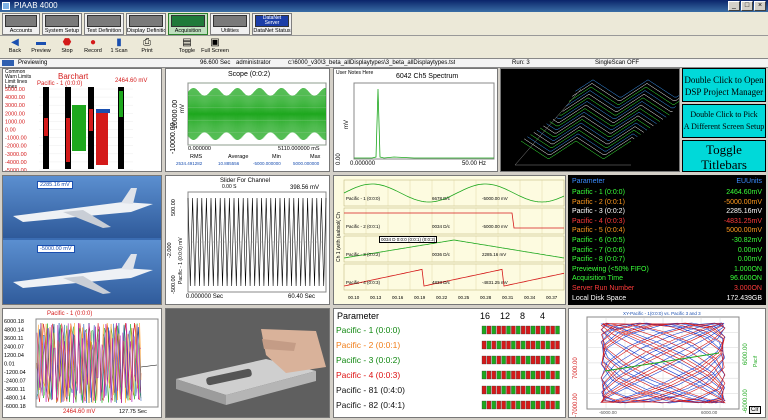  I want to click on scope-stat-rms: 2534.491282, so click(189, 163).